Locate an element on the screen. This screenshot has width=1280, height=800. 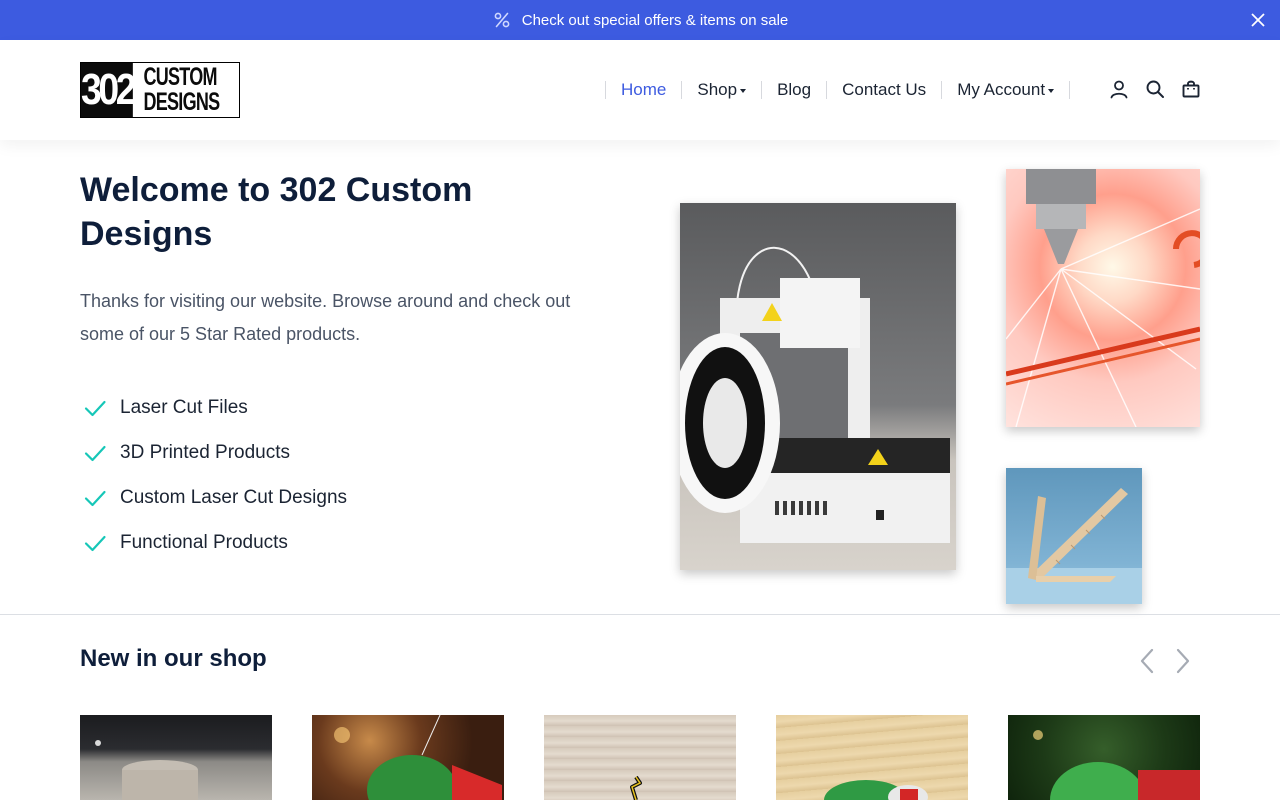
feature-item: Custom Laser Cut Designs is located at coordinates (213, 497).